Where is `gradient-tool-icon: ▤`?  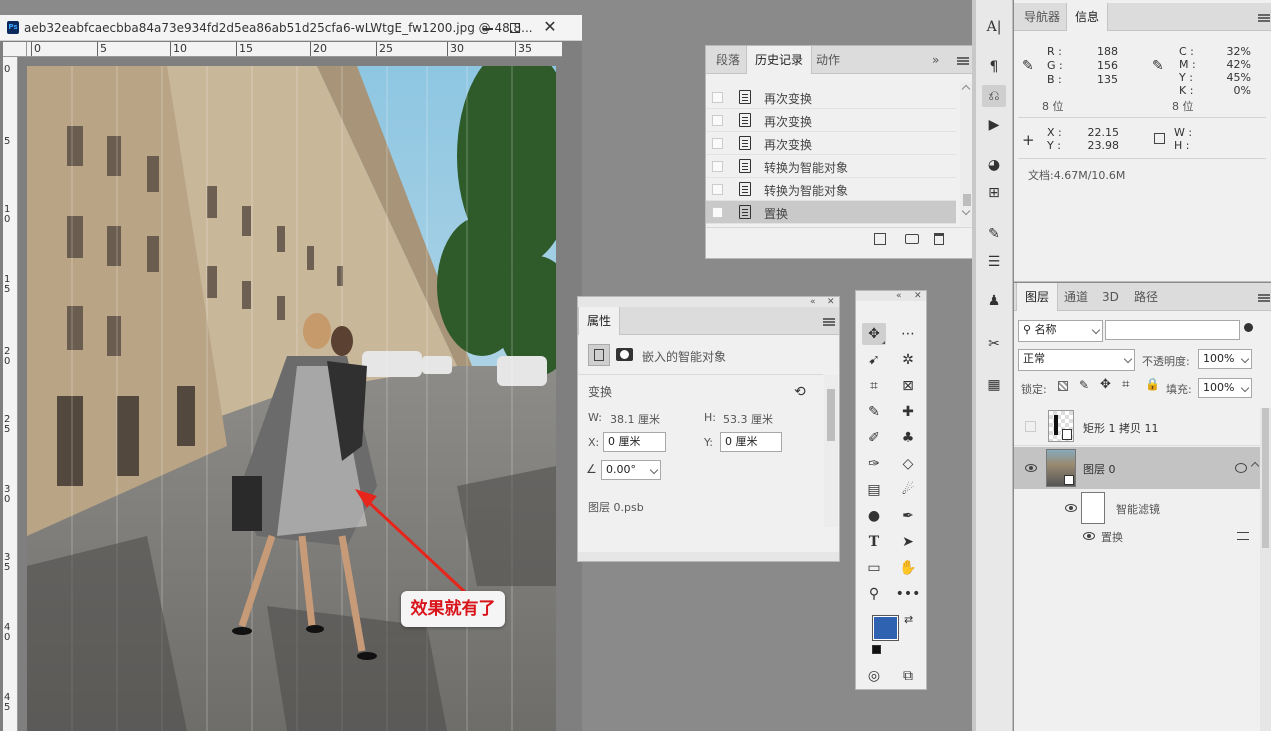 gradient-tool-icon: ▤ is located at coordinates (874, 490).